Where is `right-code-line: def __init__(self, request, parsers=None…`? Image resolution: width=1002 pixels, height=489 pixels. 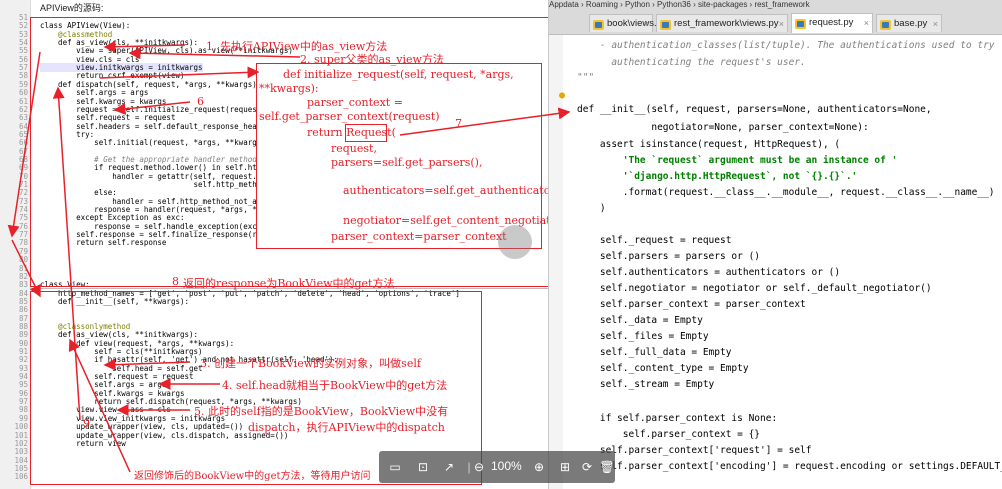 right-code-line: def __init__(self, request, parsers=None… is located at coordinates (754, 109).